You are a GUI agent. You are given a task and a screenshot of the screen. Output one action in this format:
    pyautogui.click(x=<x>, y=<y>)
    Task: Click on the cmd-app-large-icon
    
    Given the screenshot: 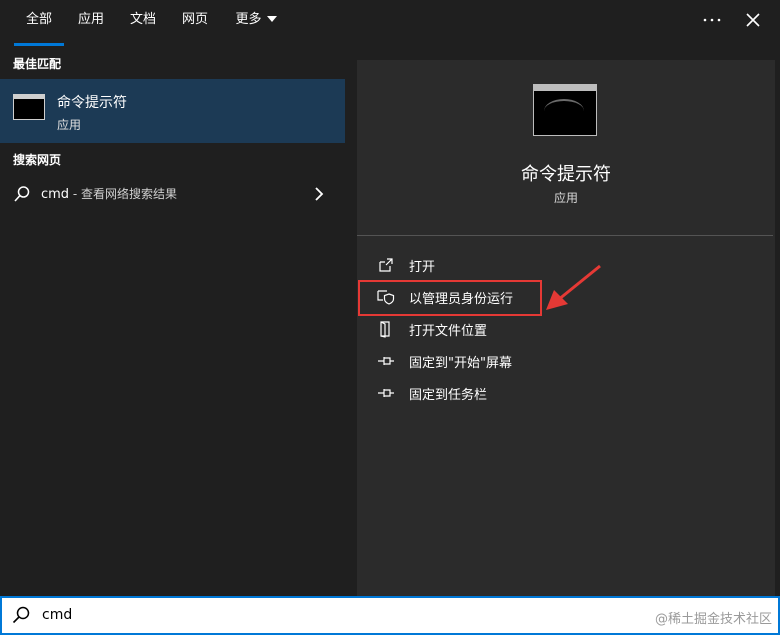 What is the action you would take?
    pyautogui.click(x=565, y=110)
    